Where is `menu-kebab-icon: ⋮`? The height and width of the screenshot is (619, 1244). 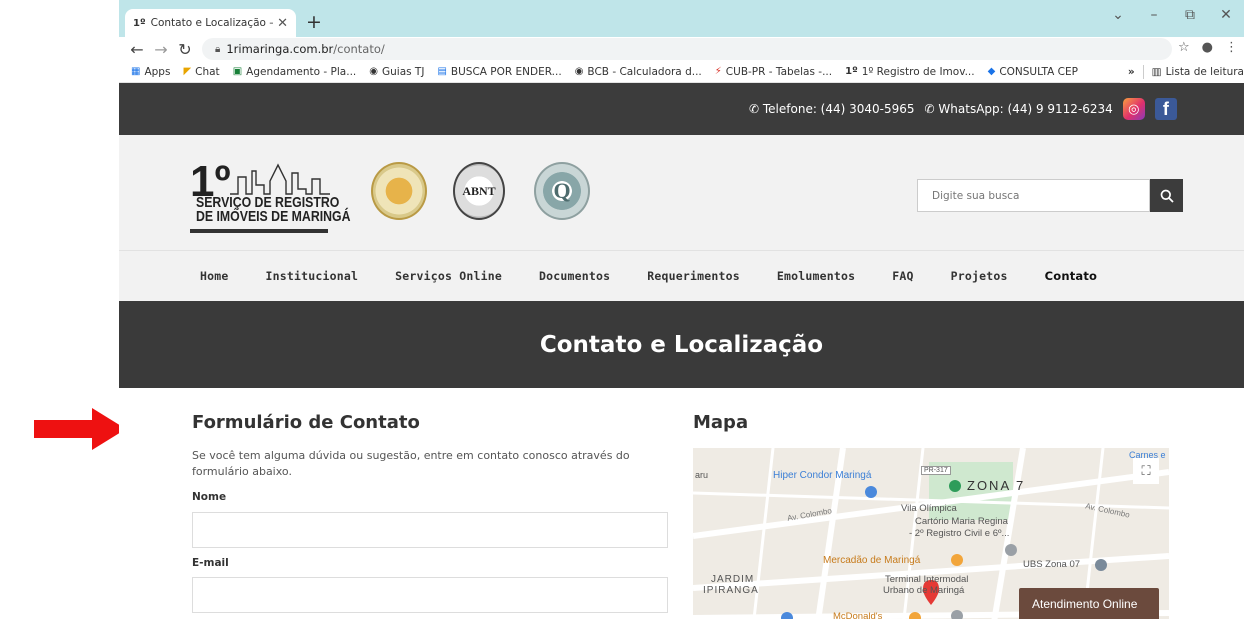 menu-kebab-icon: ⋮ is located at coordinates (1231, 47).